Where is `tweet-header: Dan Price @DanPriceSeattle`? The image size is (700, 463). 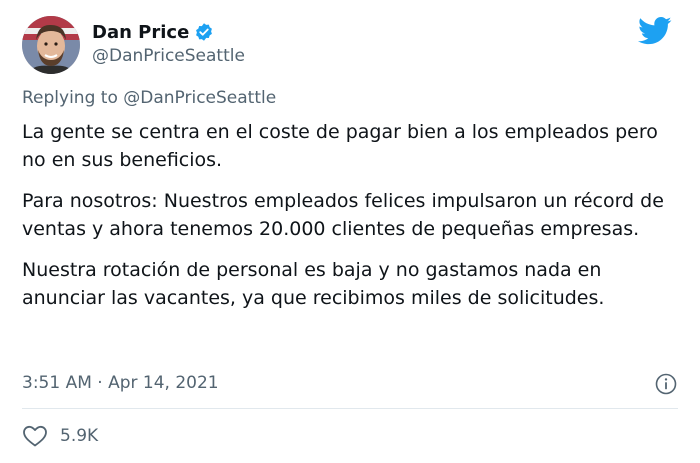
tweet-header: Dan Price @DanPriceSeattle is located at coordinates (352, 46).